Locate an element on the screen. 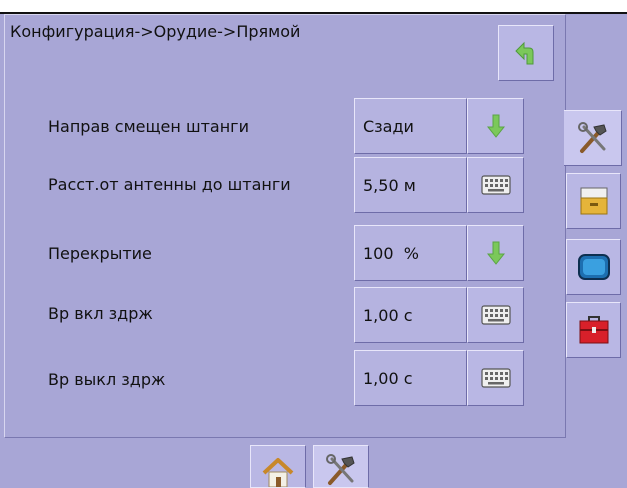  breadcrumb: Конфигурация->Орудие->Прямой is located at coordinates (155, 31).